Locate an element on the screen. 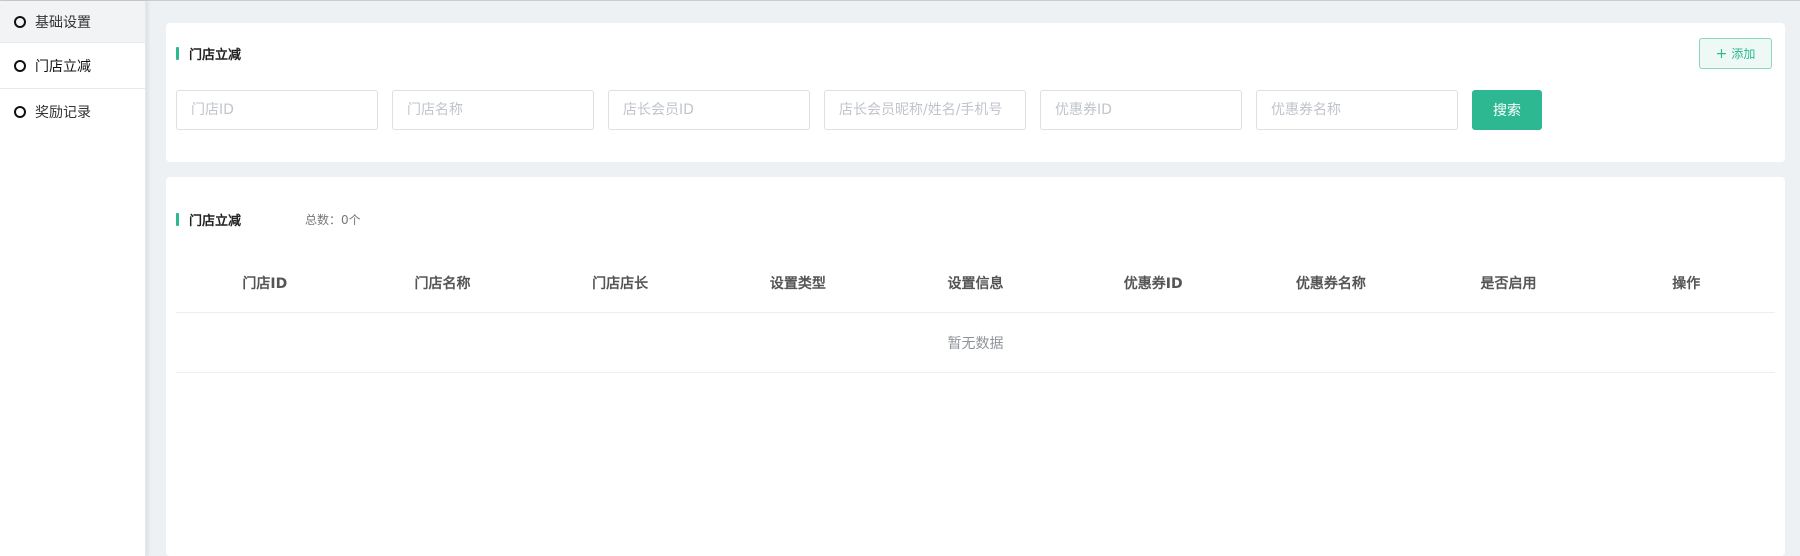 The width and height of the screenshot is (1800, 556). column-header-coupon-id: 优惠券ID is located at coordinates (1153, 283).